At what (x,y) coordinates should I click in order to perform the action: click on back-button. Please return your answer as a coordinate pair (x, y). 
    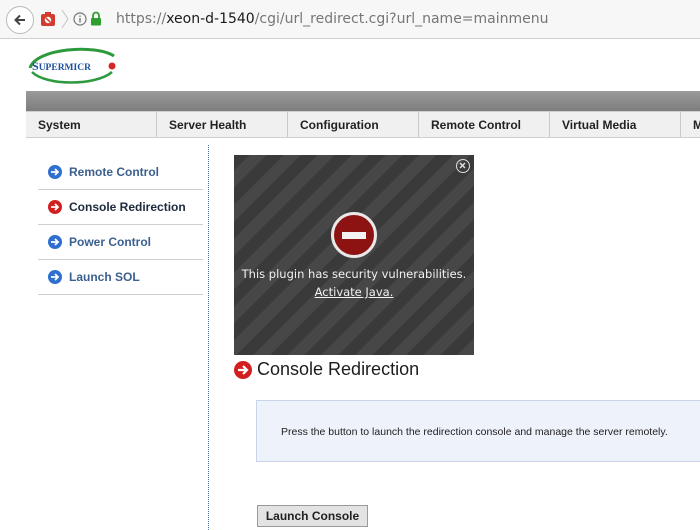
    Looking at the image, I should click on (20, 20).